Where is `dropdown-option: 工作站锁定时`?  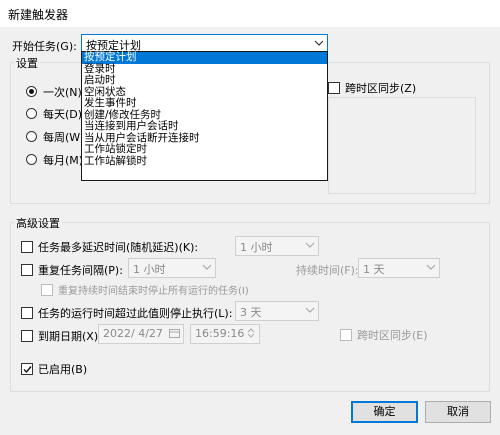 dropdown-option: 工作站锁定时 is located at coordinates (204, 149).